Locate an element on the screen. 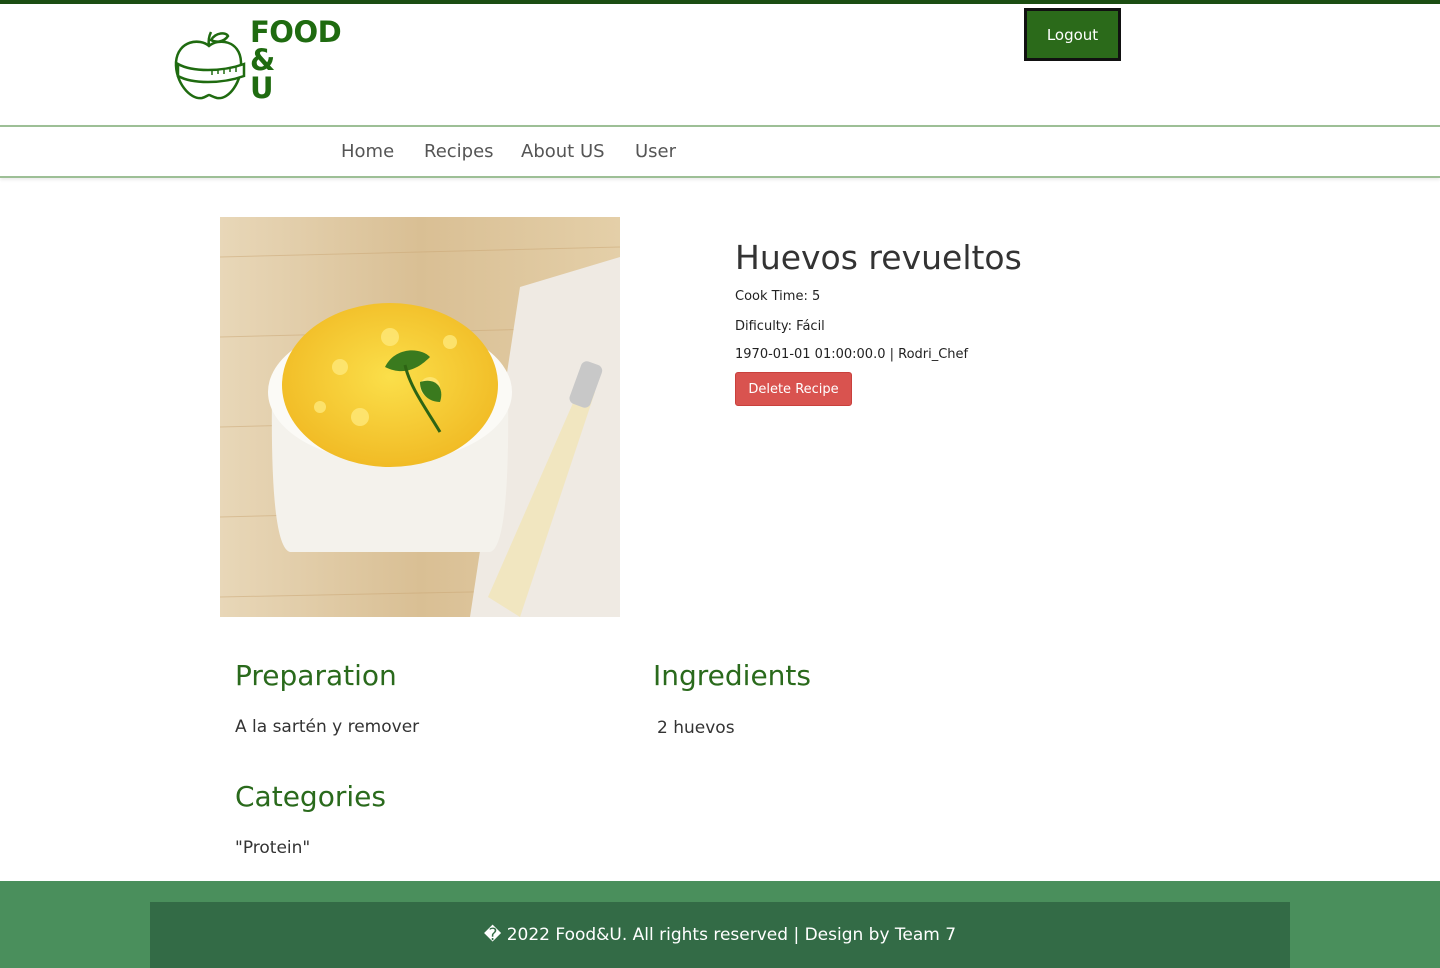 The width and height of the screenshot is (1440, 968). categories-text: "Protein" is located at coordinates (273, 848).